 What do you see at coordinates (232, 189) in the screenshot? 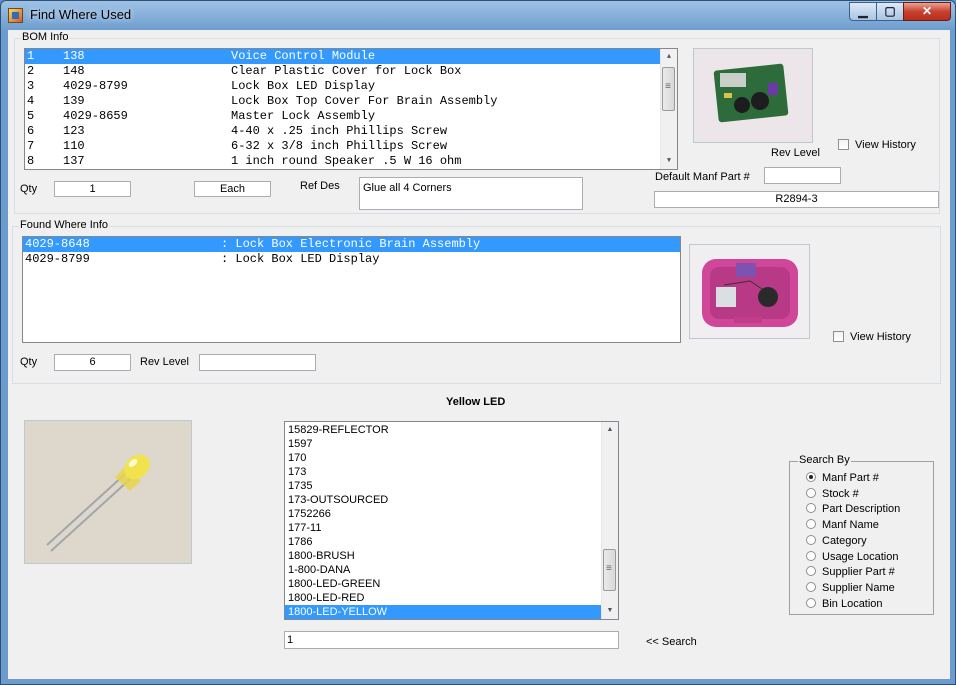
I see `unit-field: Each` at bounding box center [232, 189].